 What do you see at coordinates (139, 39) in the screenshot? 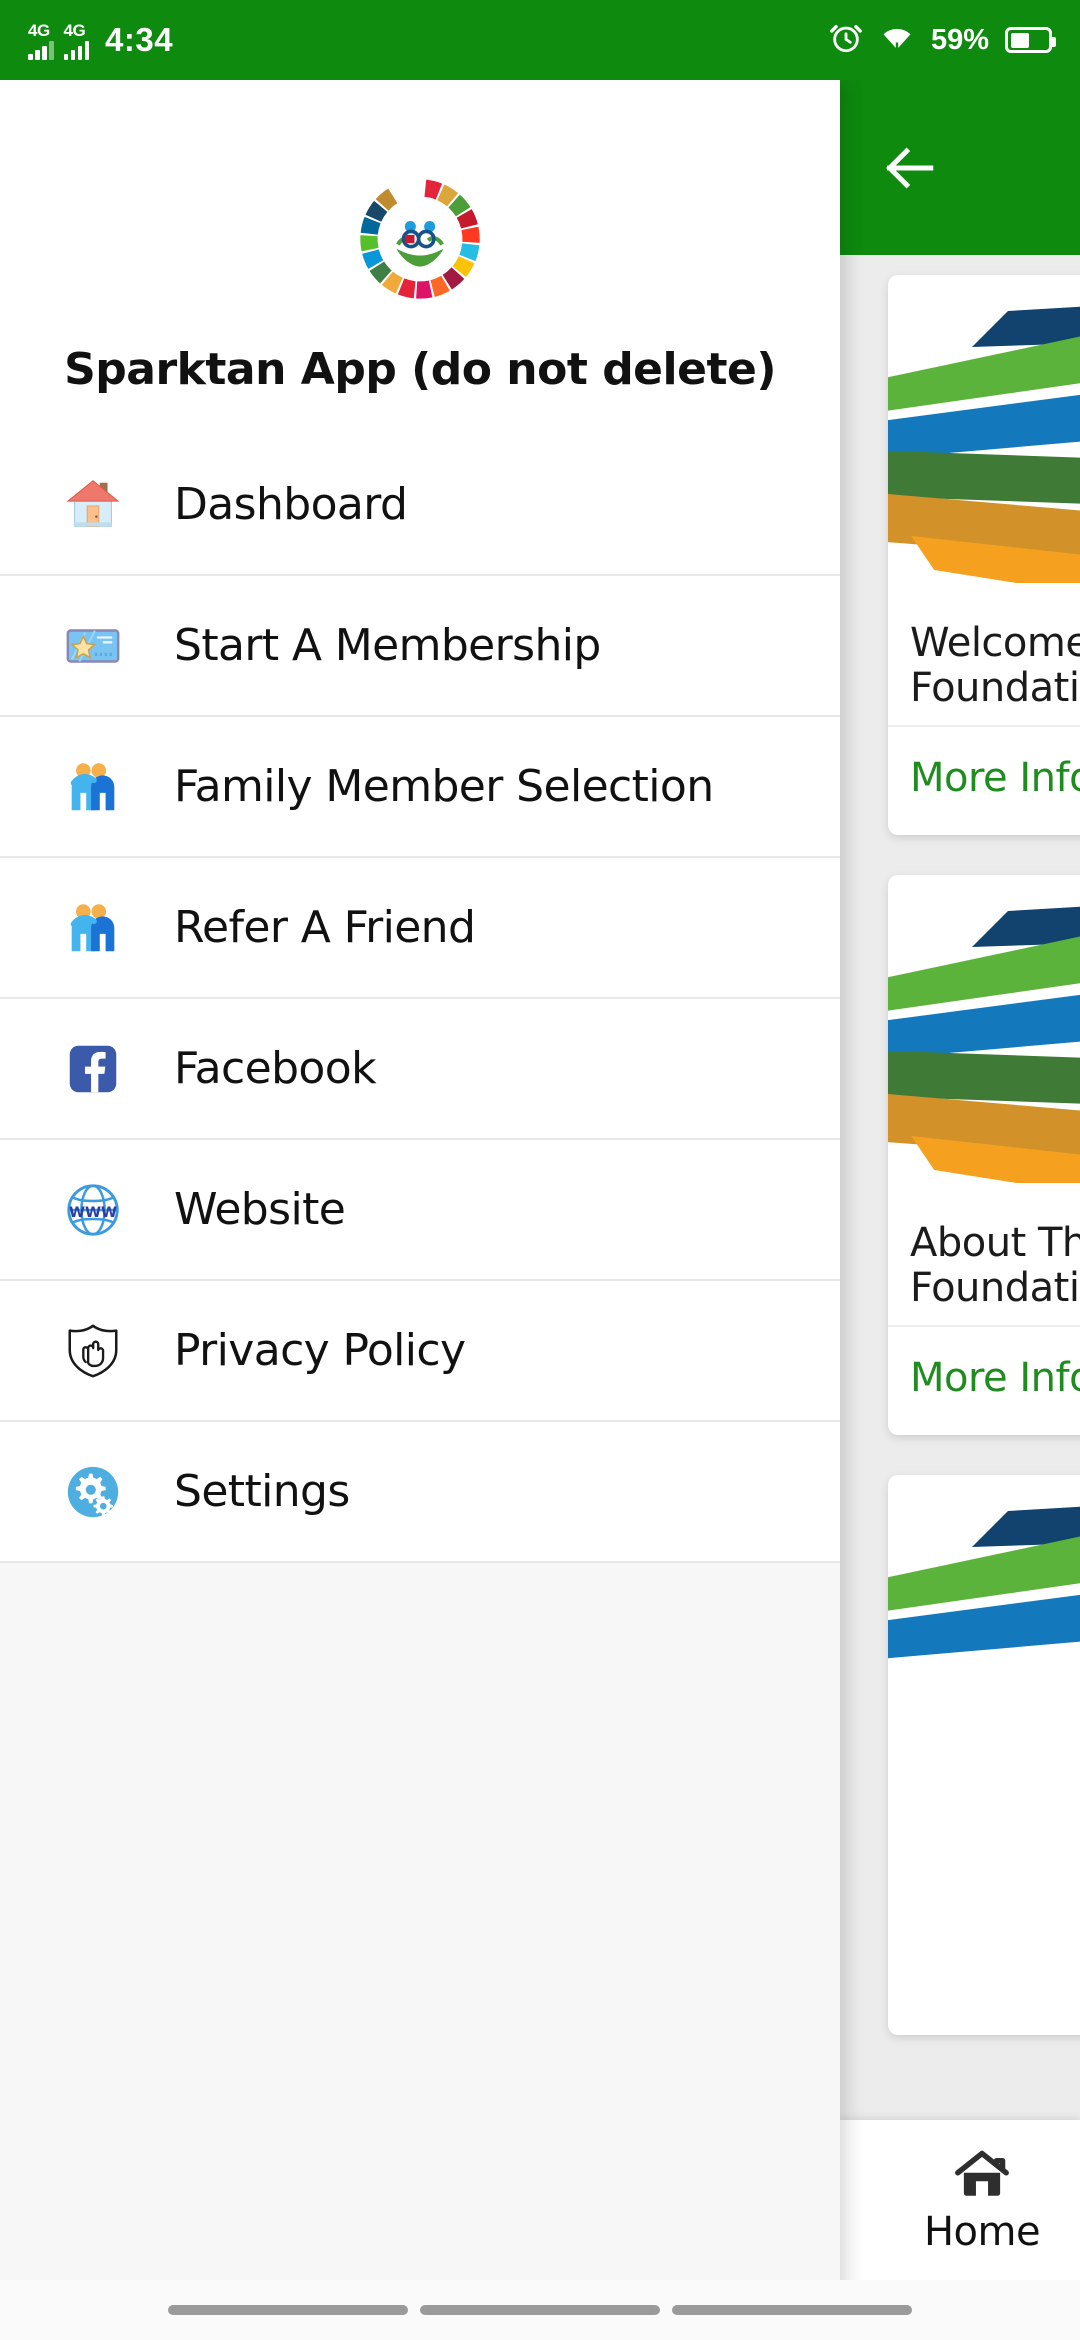
I see `status-bar-clock: 4:34` at bounding box center [139, 39].